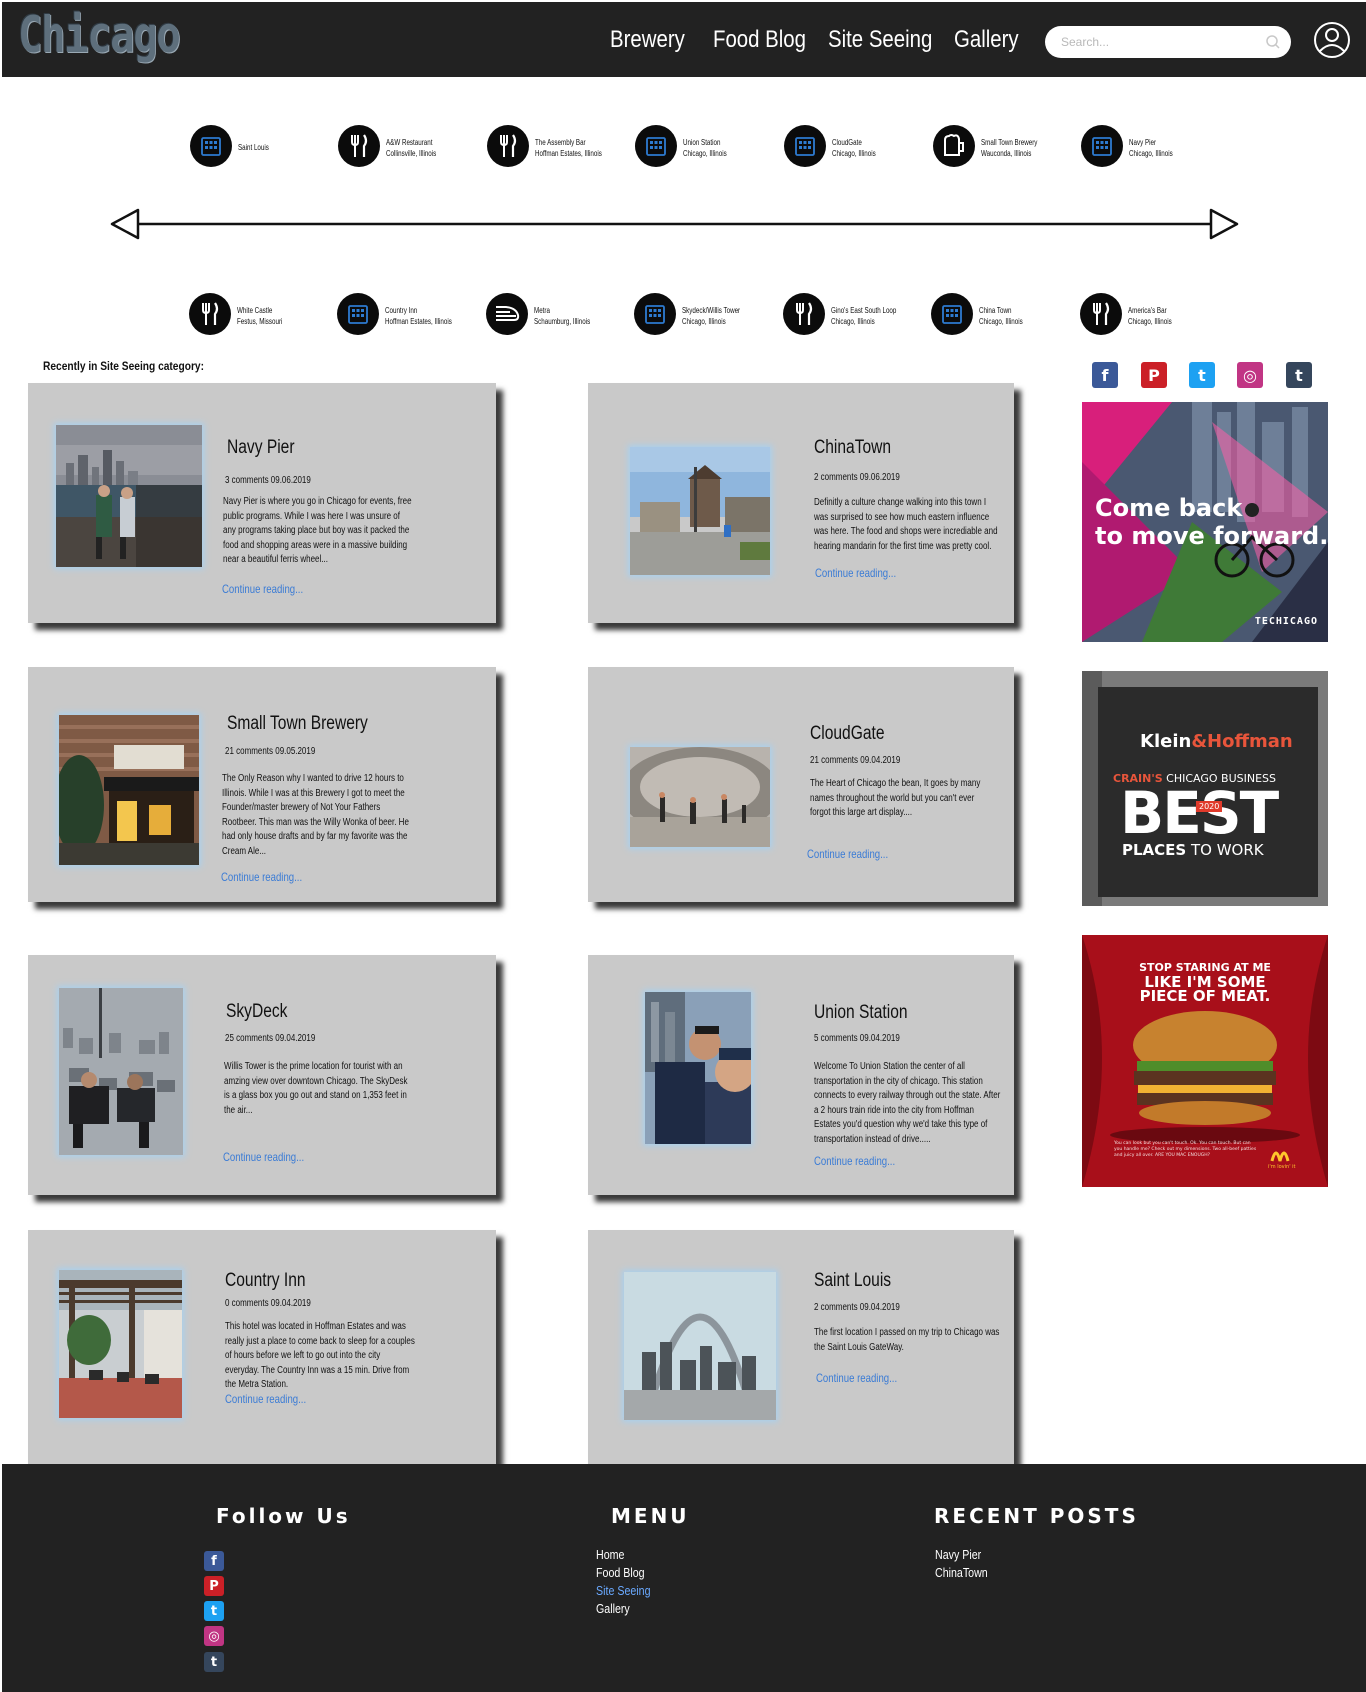 This screenshot has height=1692, width=1366. What do you see at coordinates (283, 1516) in the screenshot?
I see `footer-follow-title: Follow Us` at bounding box center [283, 1516].